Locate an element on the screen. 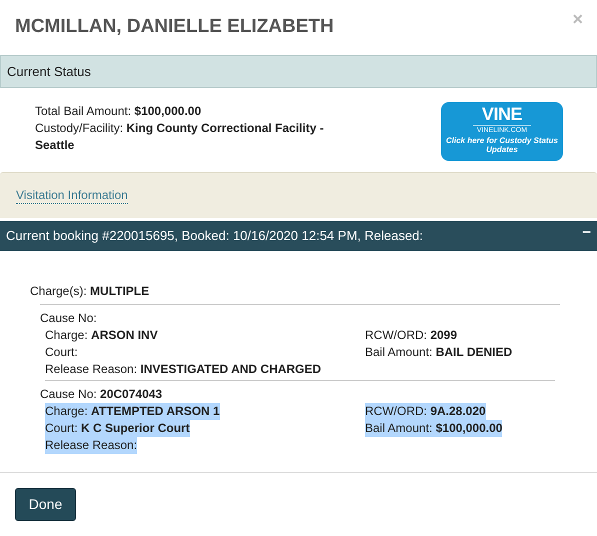 This screenshot has height=536, width=597. charge-field: Bail Amount: BAIL DENIED is located at coordinates (438, 352).